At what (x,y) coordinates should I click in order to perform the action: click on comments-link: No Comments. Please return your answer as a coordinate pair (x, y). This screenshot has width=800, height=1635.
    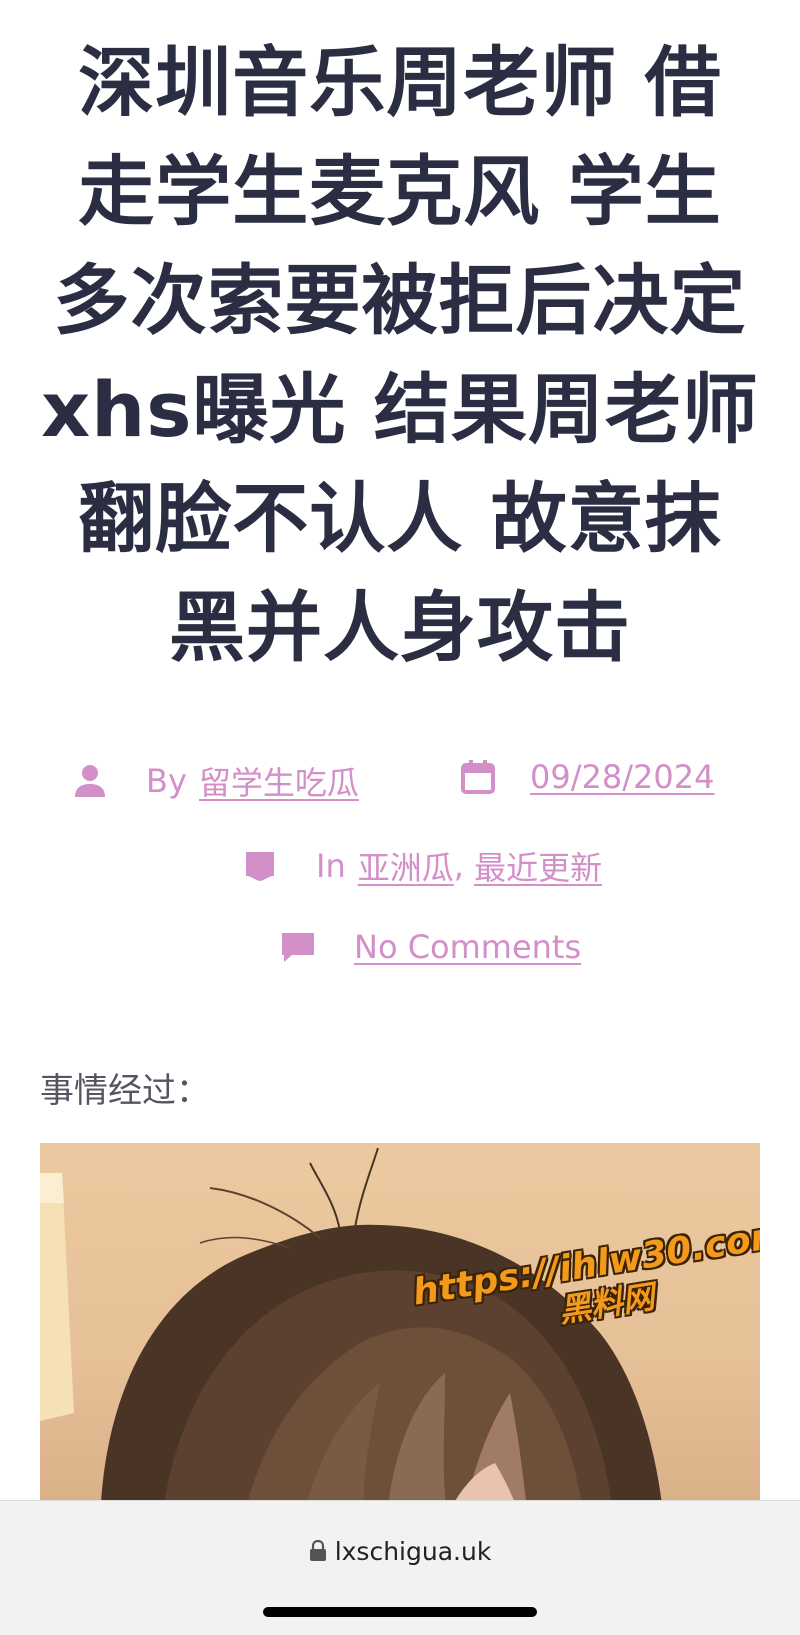
    Looking at the image, I should click on (467, 947).